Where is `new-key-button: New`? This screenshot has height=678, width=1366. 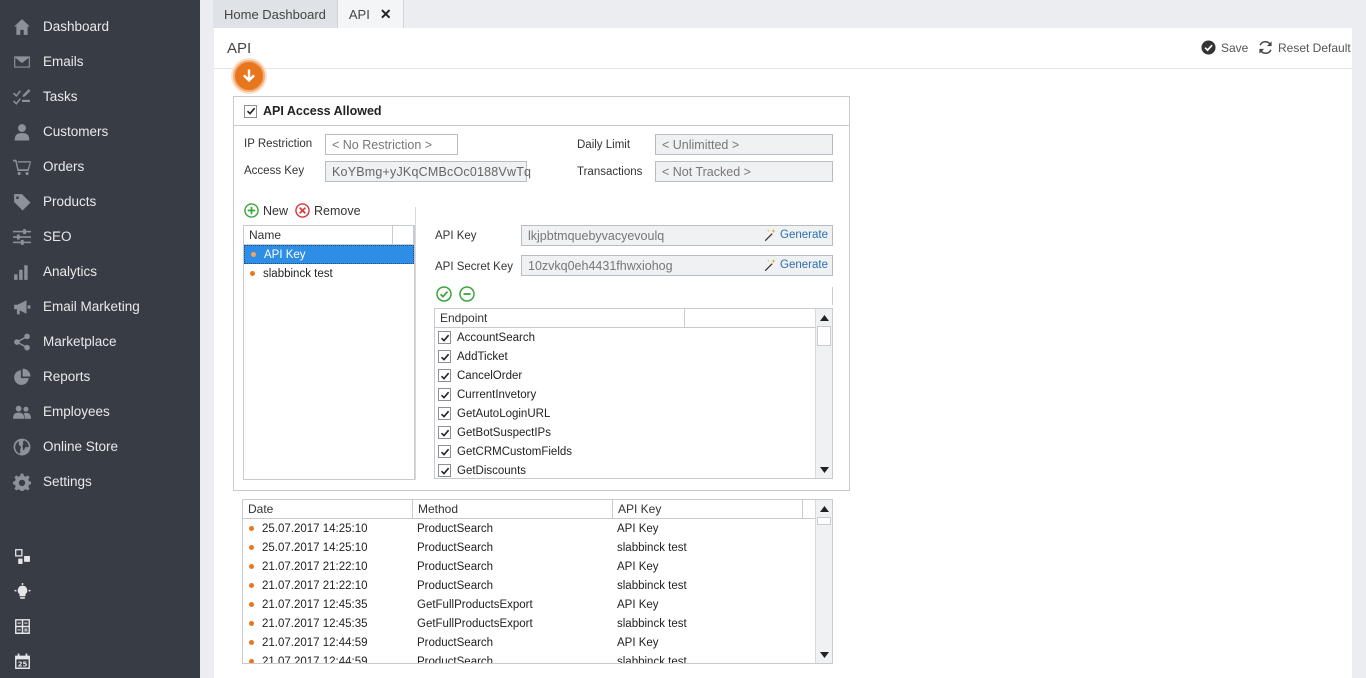
new-key-button: New is located at coordinates (266, 210).